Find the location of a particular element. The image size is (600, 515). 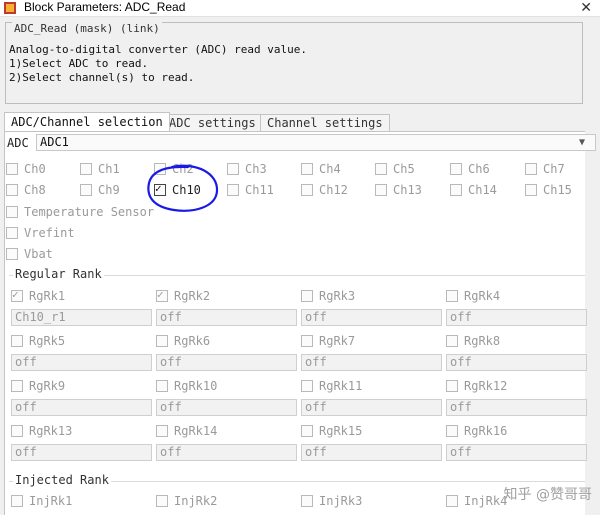

regular-rank-checkbox-9: RgRk9 is located at coordinates (38, 386).